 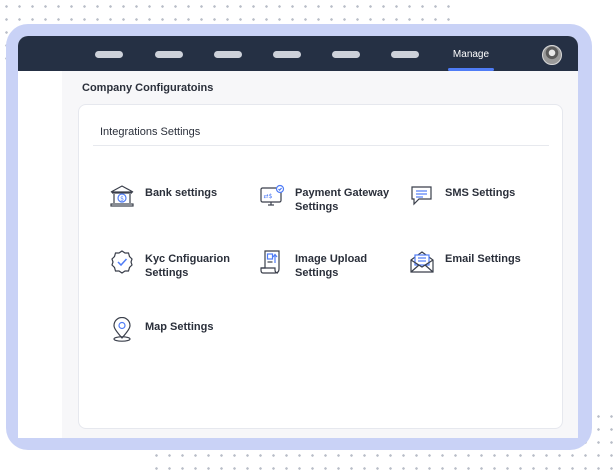 What do you see at coordinates (480, 193) in the screenshot?
I see `item-label: SMS Settings` at bounding box center [480, 193].